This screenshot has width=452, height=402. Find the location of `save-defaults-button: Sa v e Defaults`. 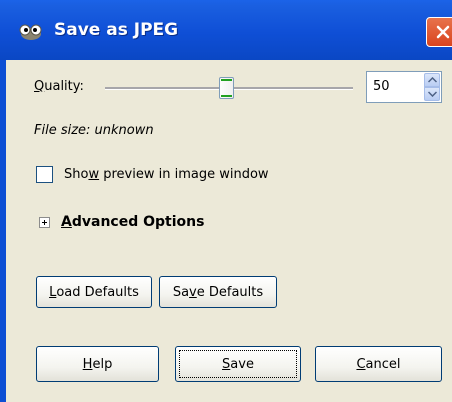

save-defaults-button: Sa v e Defaults is located at coordinates (218, 292).